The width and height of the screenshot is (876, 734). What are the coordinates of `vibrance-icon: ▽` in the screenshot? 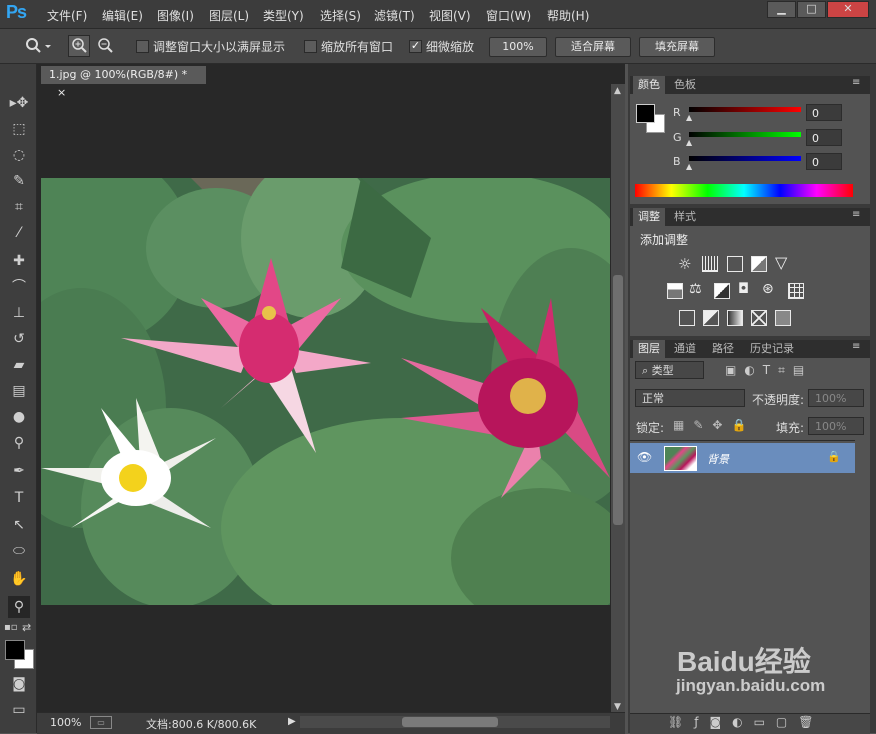 It's located at (781, 262).